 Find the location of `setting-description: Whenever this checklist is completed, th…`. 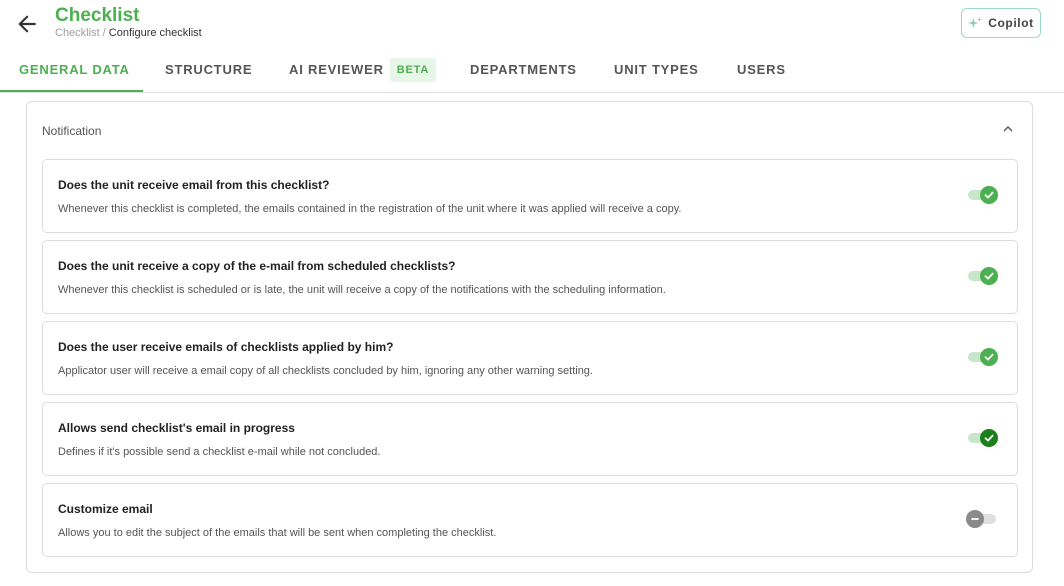

setting-description: Whenever this checklist is completed, th… is located at coordinates (370, 209).